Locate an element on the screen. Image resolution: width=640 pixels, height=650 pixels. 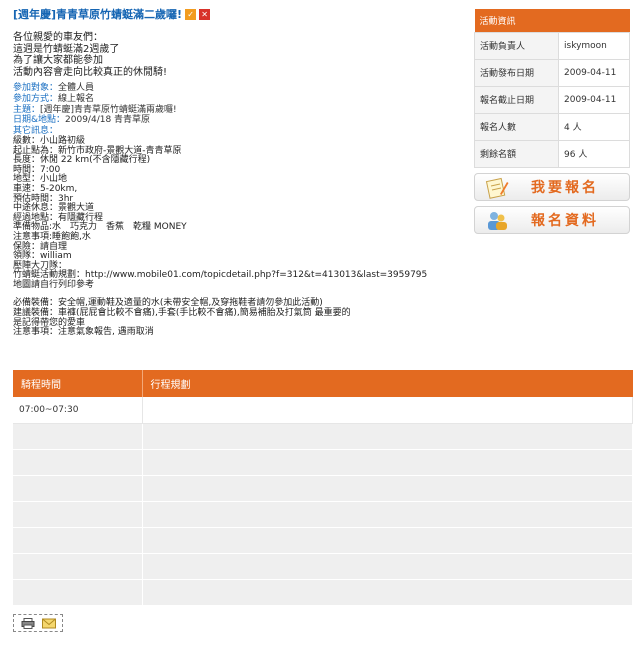
info-key: 活動發布日期 is located at coordinates (516, 72).